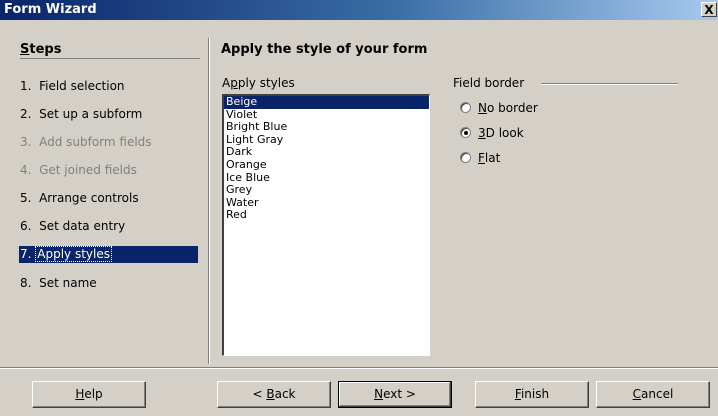 The image size is (718, 416). I want to click on steps-heading: Steps, so click(41, 49).